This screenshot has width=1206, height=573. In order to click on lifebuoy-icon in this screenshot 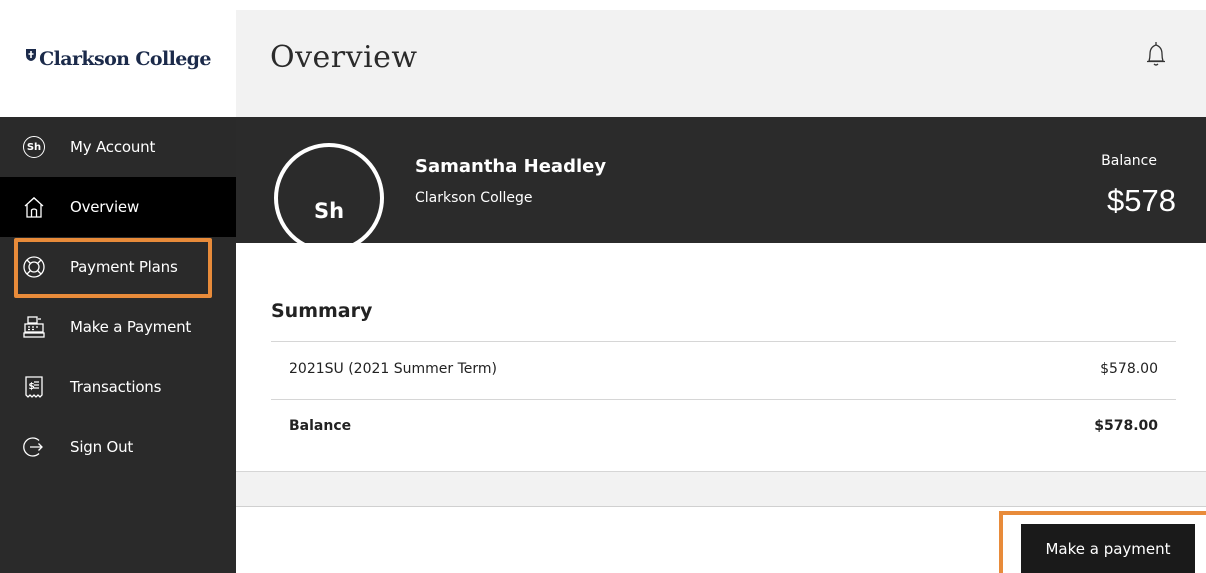, I will do `click(34, 267)`.